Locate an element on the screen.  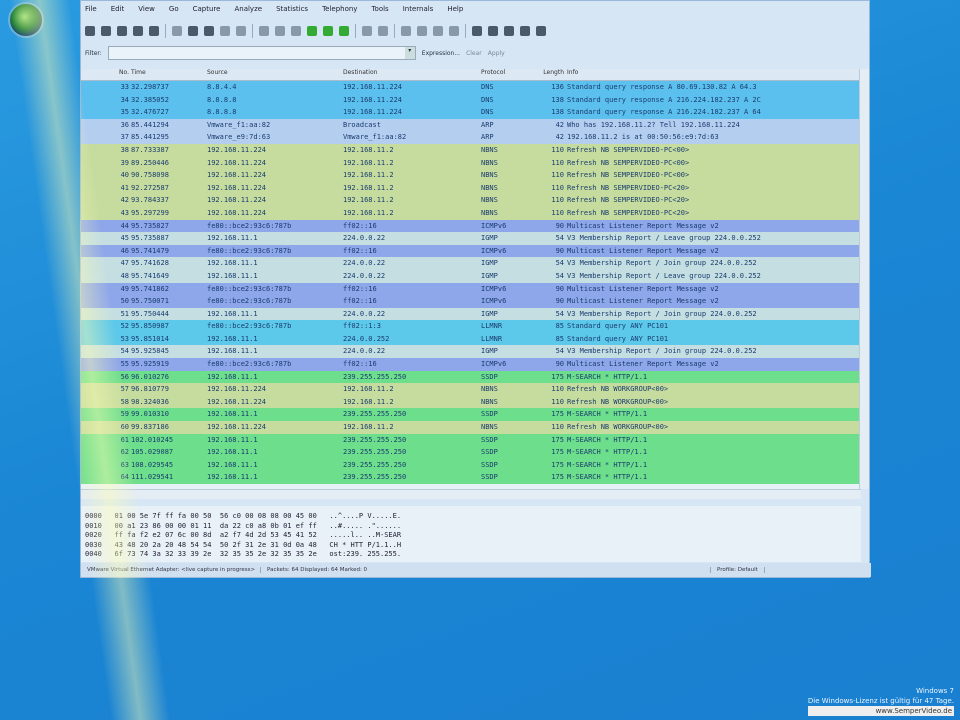
find-icon is located at coordinates (264, 31).